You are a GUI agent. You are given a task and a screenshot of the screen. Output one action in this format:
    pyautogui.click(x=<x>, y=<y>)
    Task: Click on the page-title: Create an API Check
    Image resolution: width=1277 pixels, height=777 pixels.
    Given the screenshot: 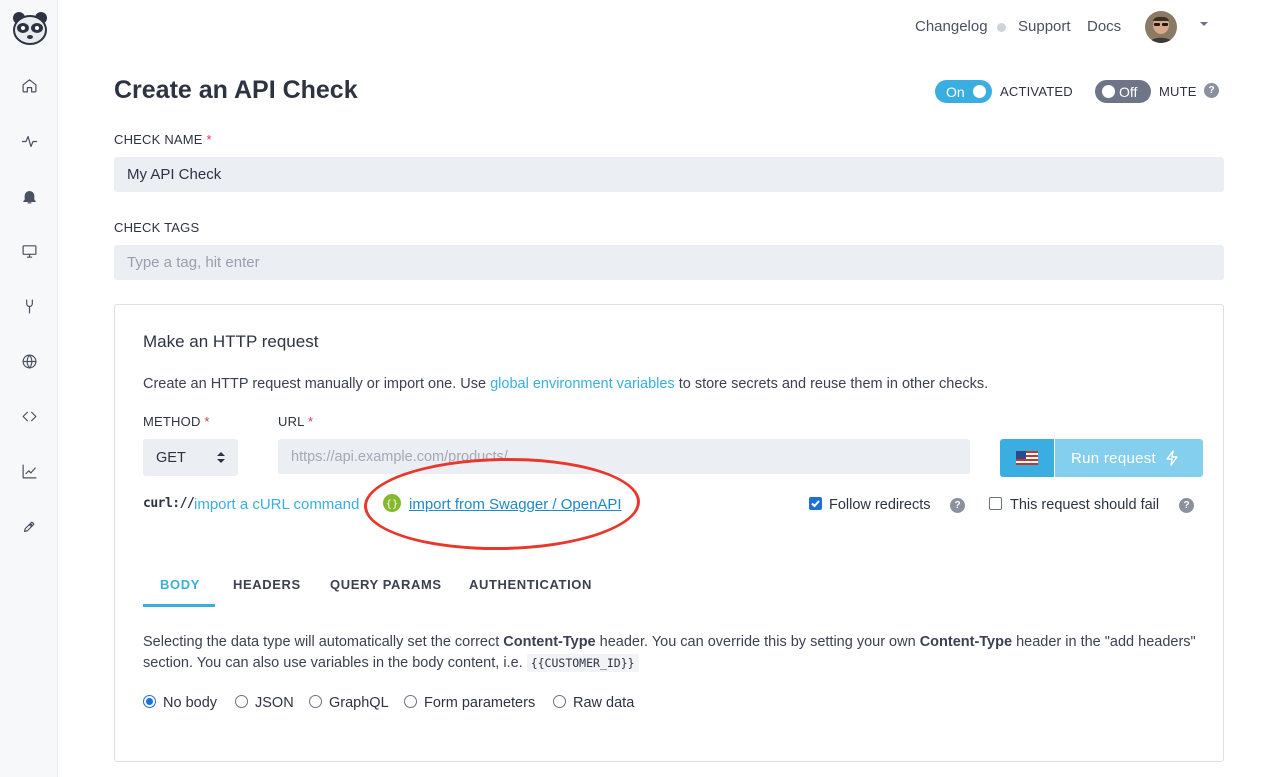 What is the action you would take?
    pyautogui.click(x=236, y=90)
    